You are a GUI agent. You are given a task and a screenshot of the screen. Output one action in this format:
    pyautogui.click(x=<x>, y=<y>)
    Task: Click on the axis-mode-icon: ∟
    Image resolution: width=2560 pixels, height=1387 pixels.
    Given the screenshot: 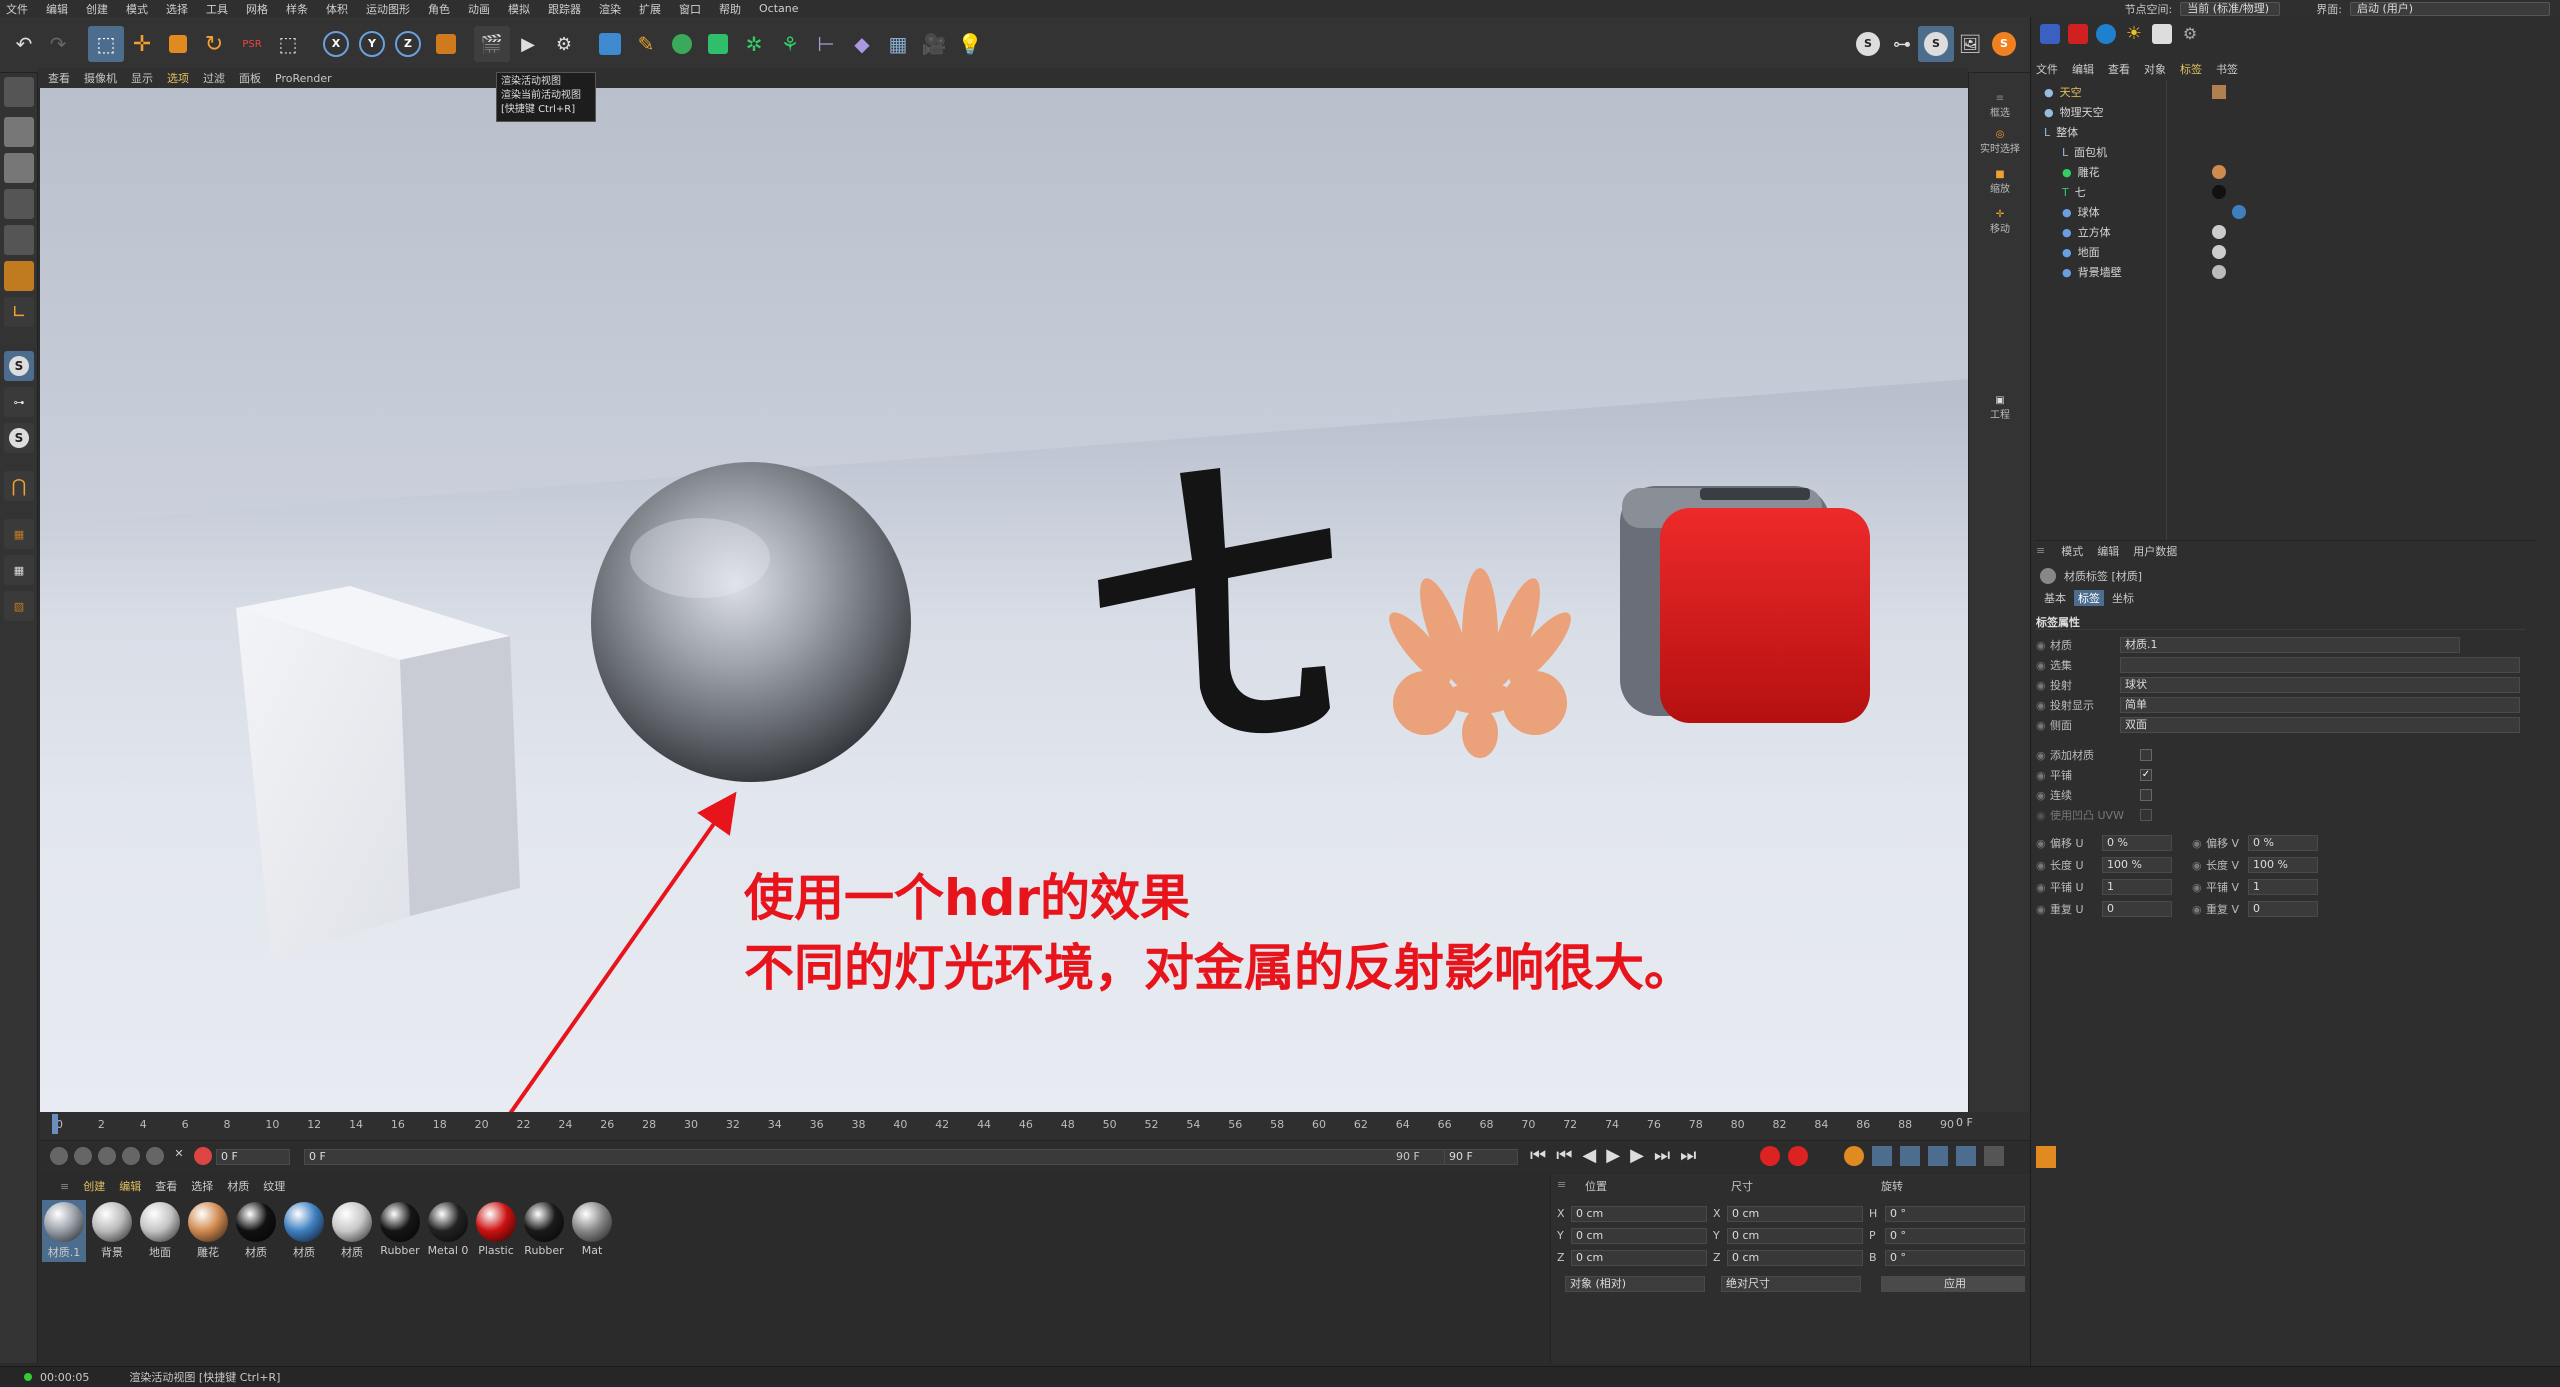 What is the action you would take?
    pyautogui.click(x=19, y=312)
    